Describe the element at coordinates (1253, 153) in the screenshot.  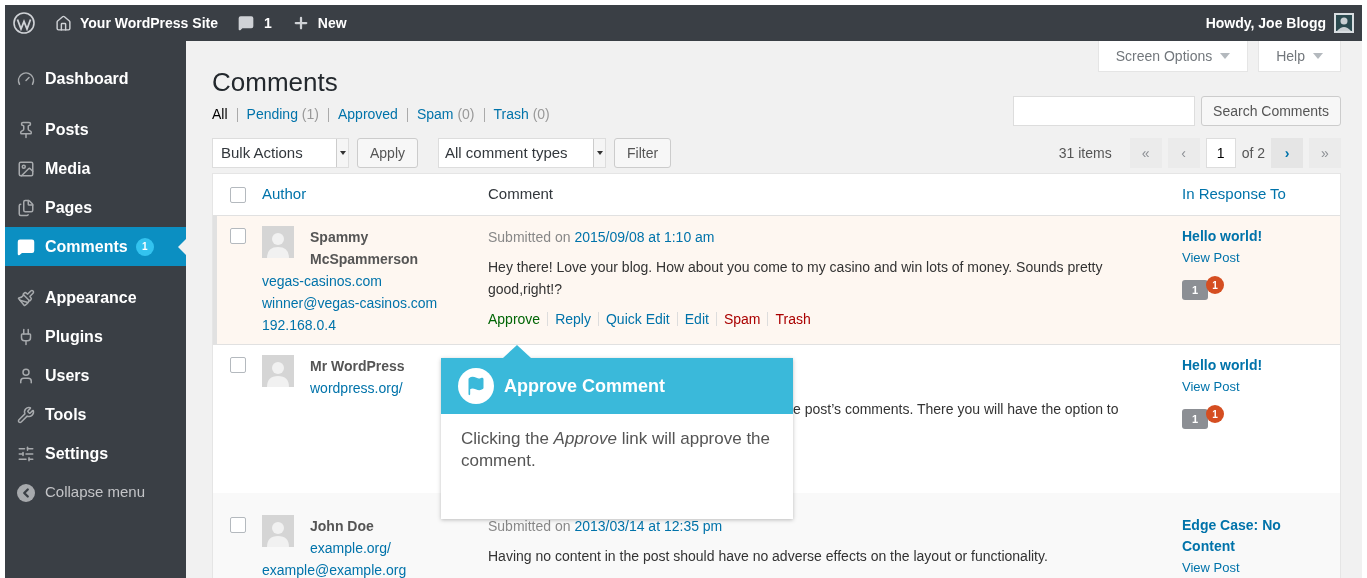
I see `total-pages: of 2` at that location.